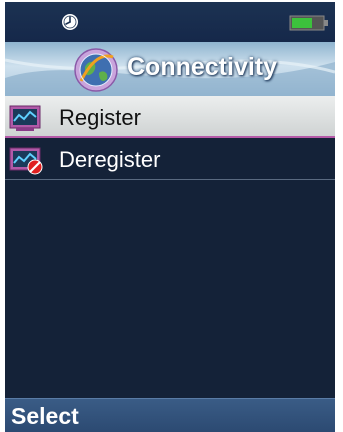 The width and height of the screenshot is (343, 432). What do you see at coordinates (96, 70) in the screenshot?
I see `connectivity-globe-icon` at bounding box center [96, 70].